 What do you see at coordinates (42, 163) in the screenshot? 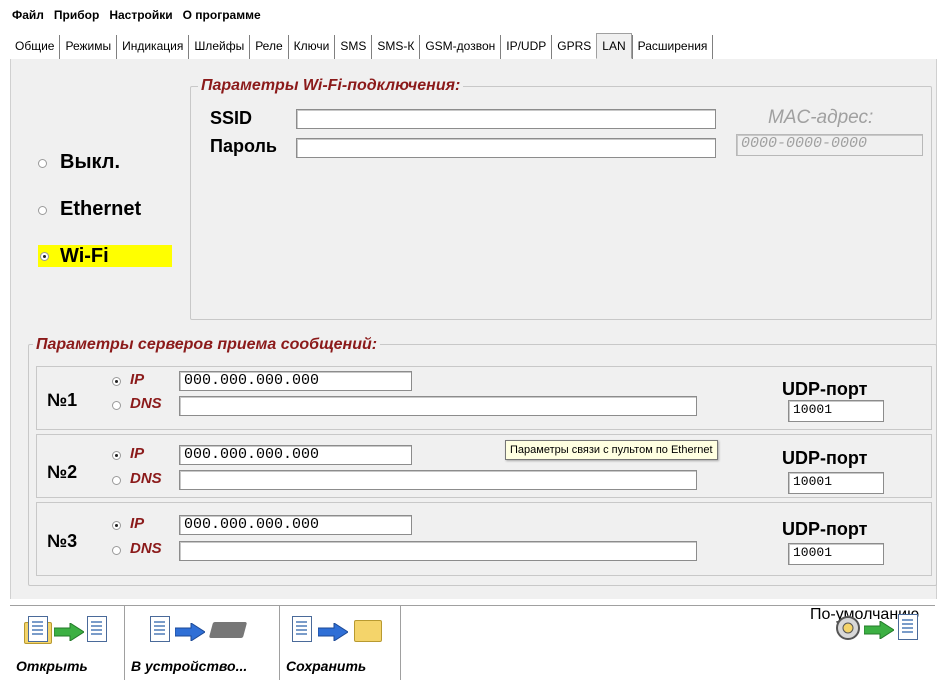
I see `mode-off-radio` at bounding box center [42, 163].